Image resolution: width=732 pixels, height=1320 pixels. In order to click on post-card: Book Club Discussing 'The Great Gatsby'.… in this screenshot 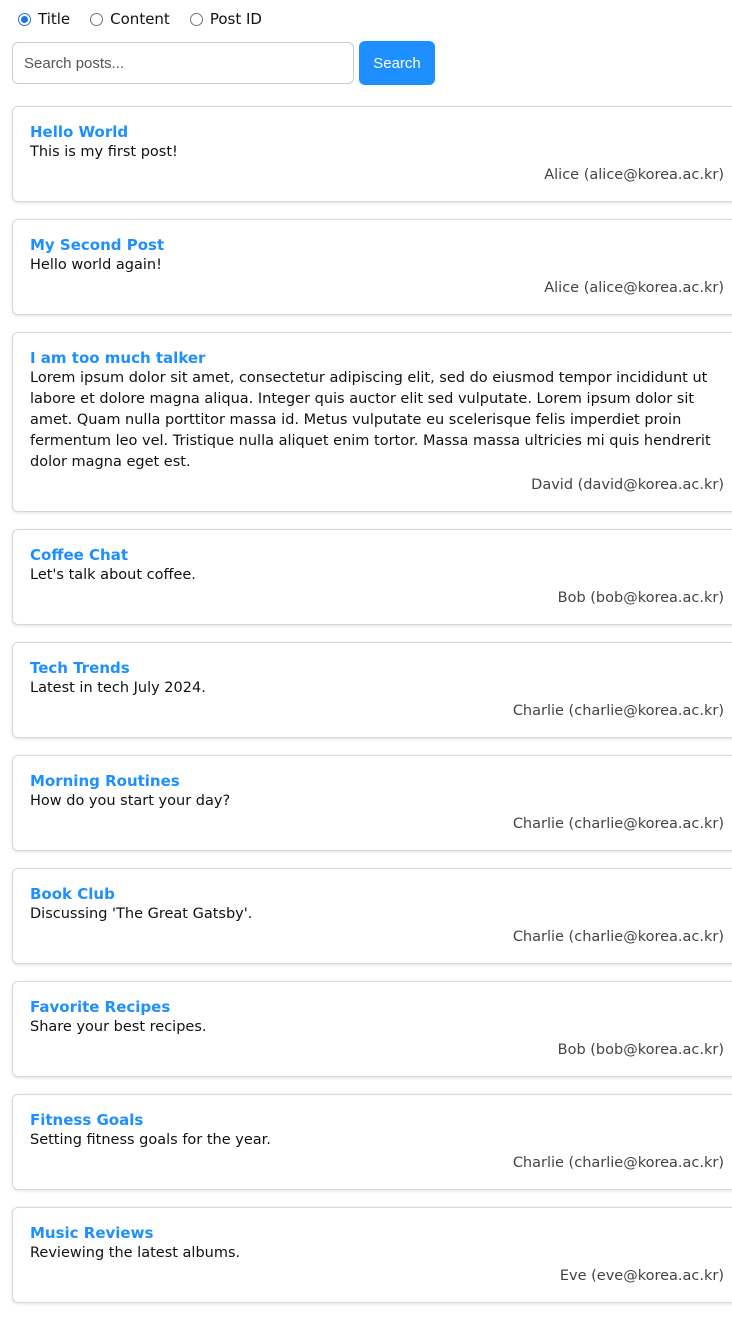, I will do `click(372, 916)`.